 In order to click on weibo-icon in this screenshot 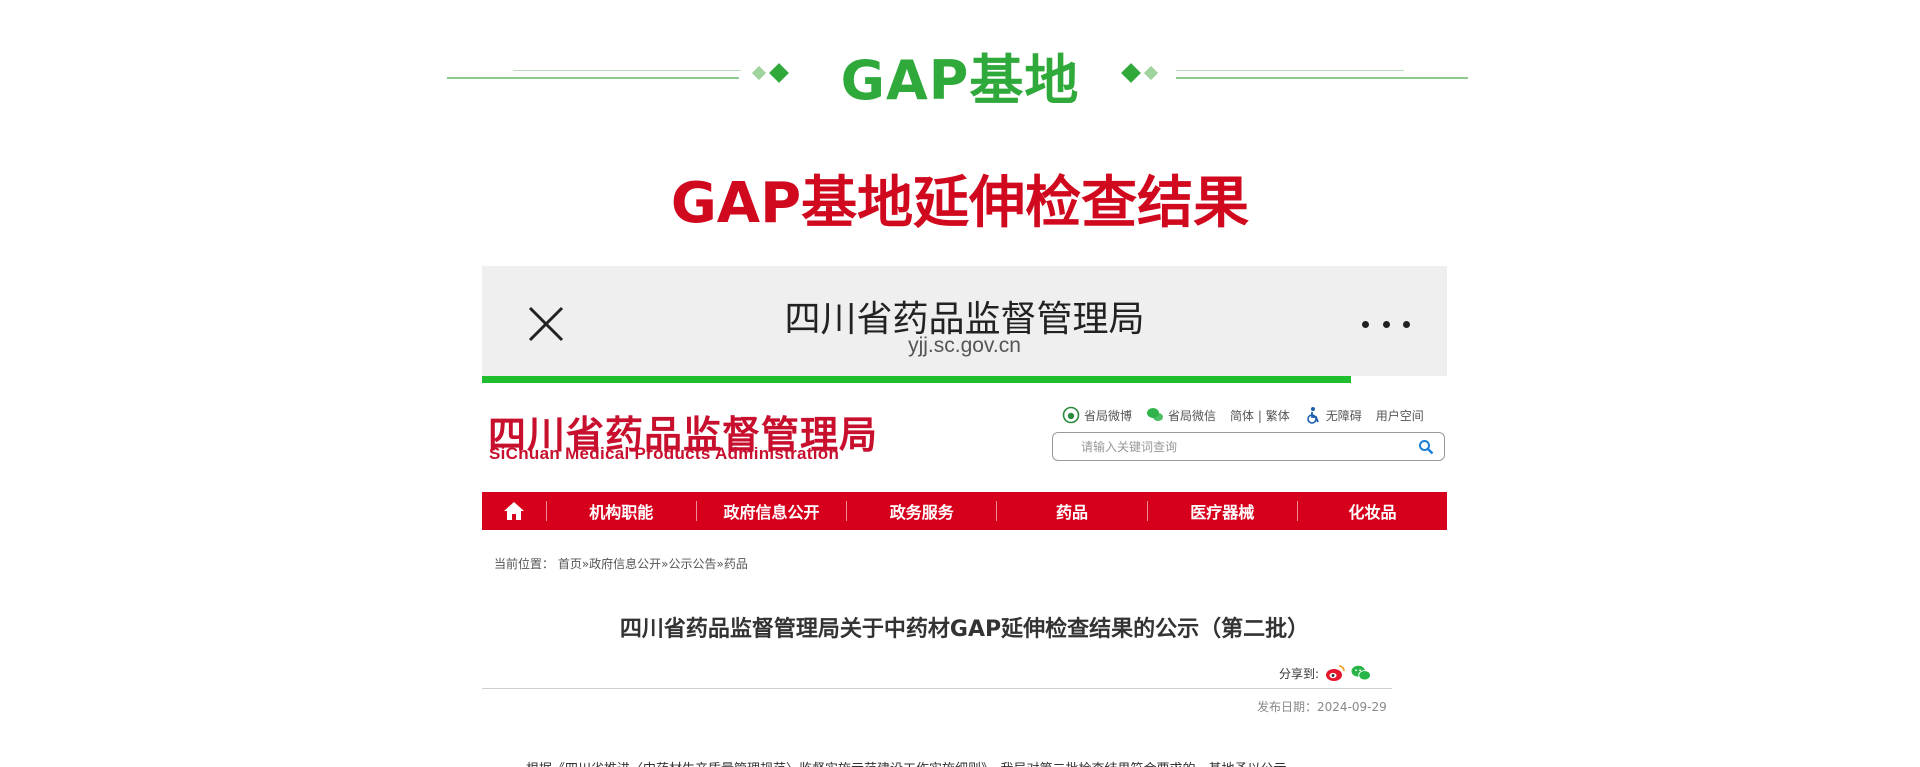, I will do `click(1071, 415)`.